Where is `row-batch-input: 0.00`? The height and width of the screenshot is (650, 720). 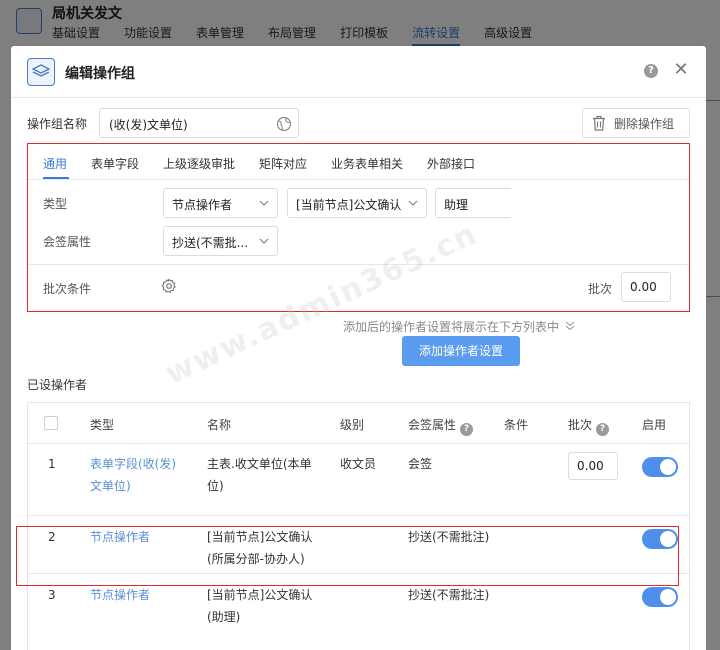 row-batch-input: 0.00 is located at coordinates (593, 466).